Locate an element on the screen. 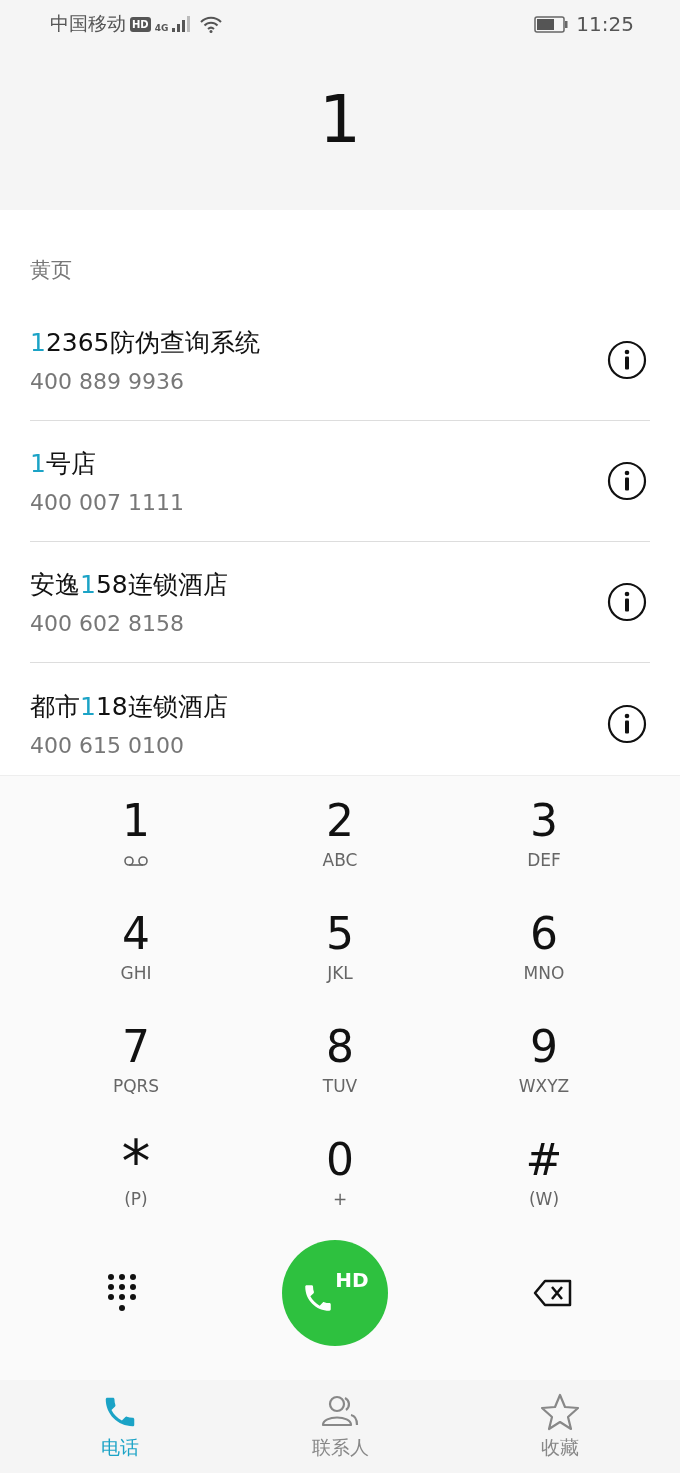 This screenshot has width=680, height=1473. star-icon is located at coordinates (560, 1411).